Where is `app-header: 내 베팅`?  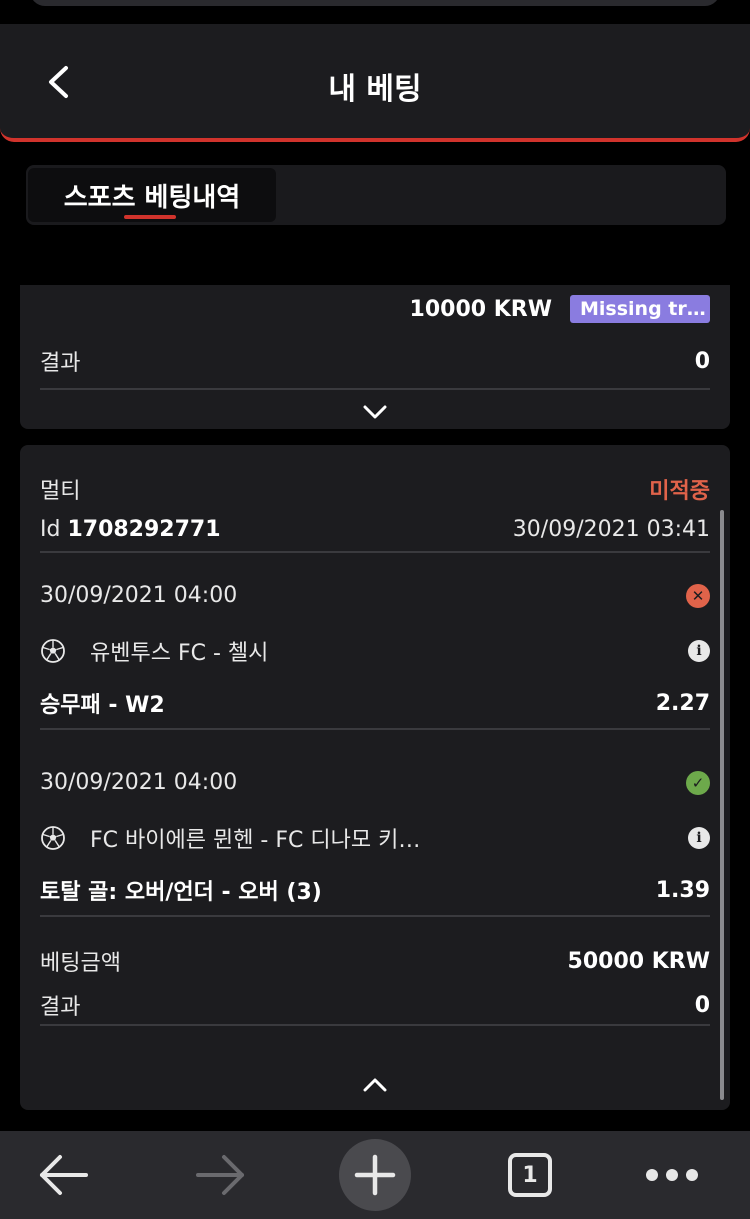
app-header: 내 베팅 is located at coordinates (375, 83).